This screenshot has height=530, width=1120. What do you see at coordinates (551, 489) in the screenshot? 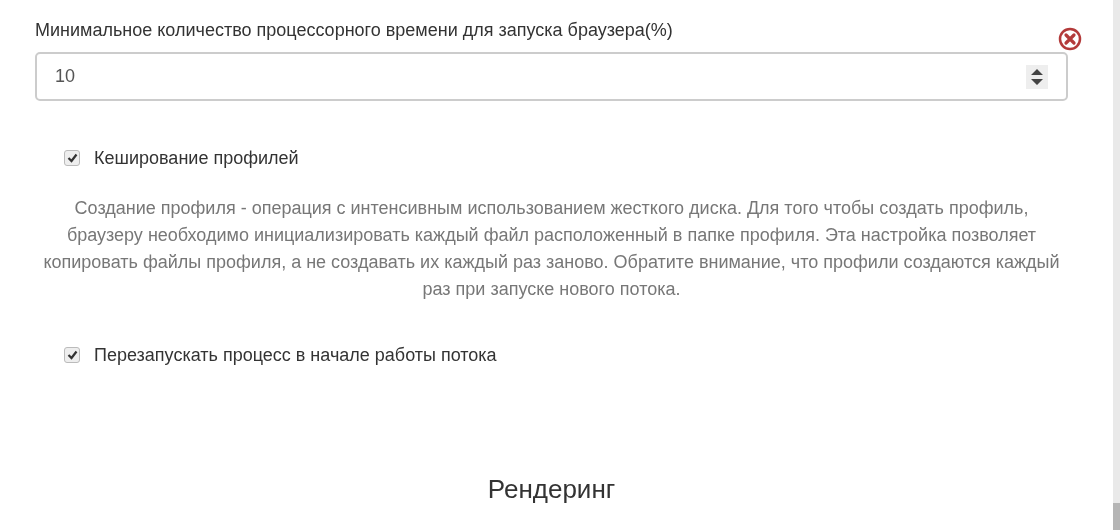
I see `section-heading: Рендеринг` at bounding box center [551, 489].